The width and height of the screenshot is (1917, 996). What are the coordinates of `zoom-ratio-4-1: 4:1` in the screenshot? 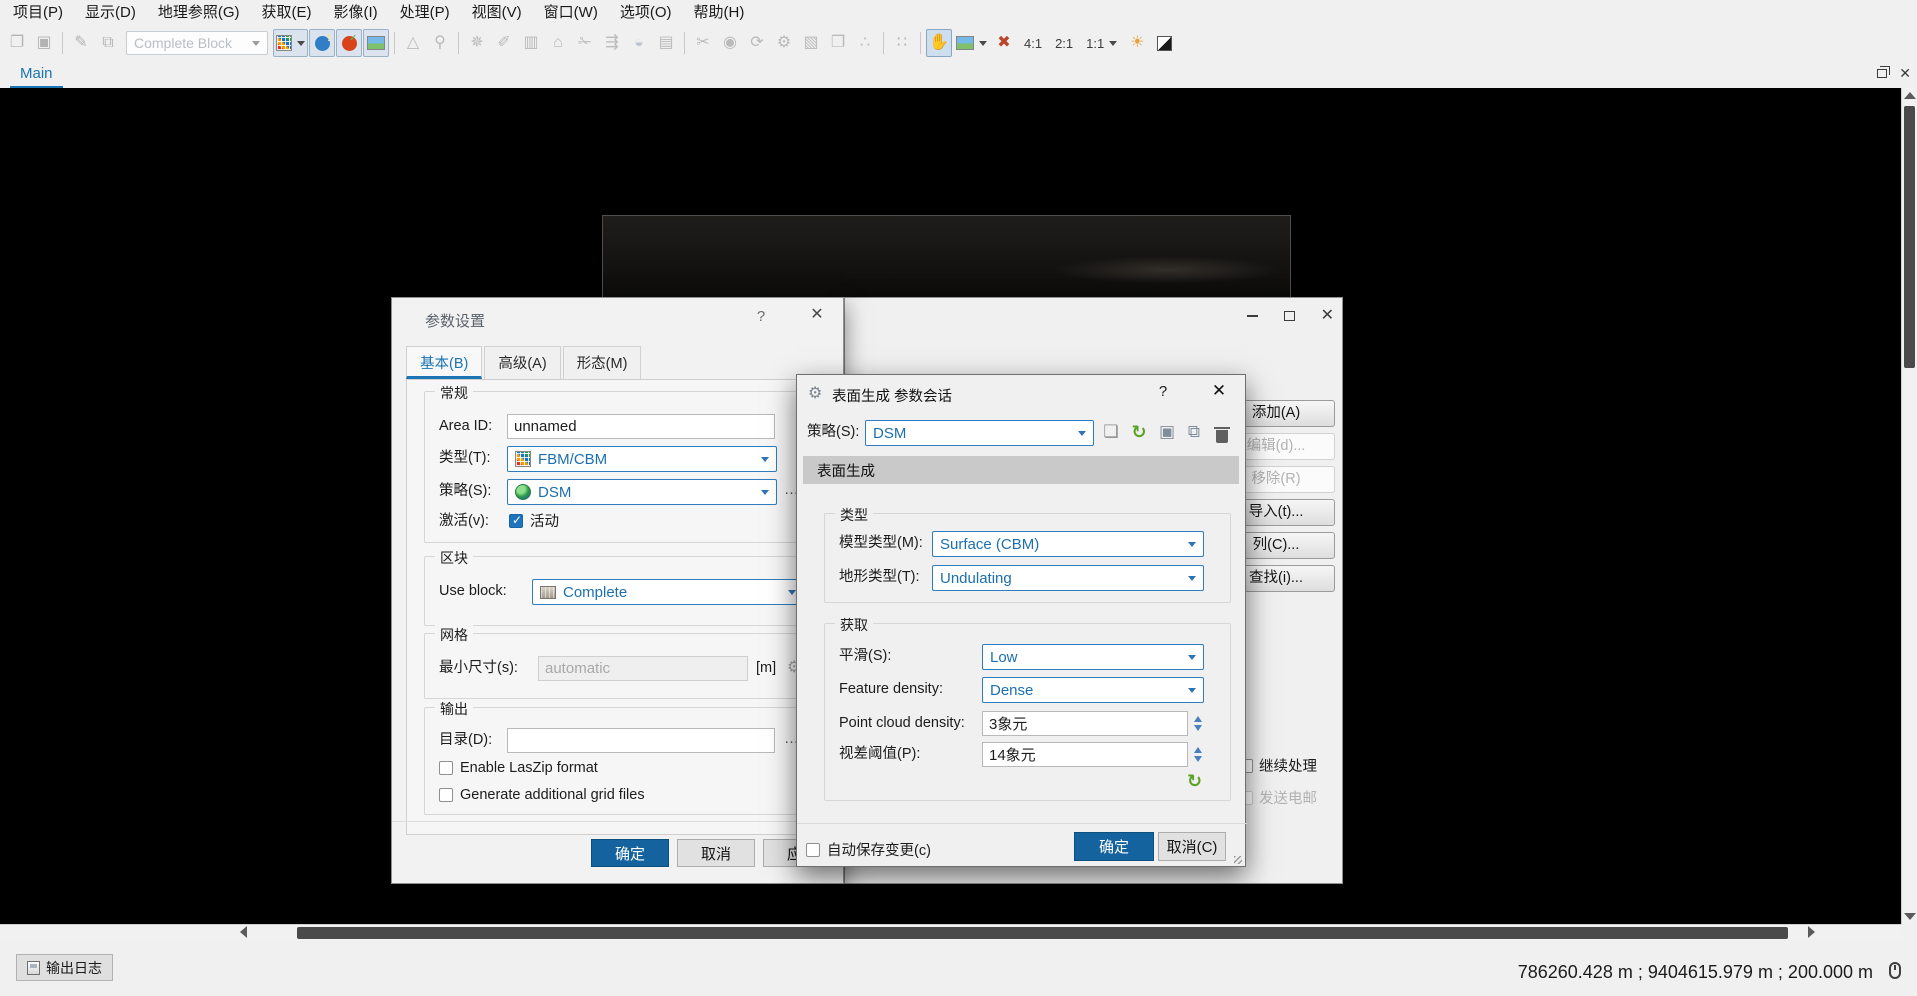 It's located at (1033, 43).